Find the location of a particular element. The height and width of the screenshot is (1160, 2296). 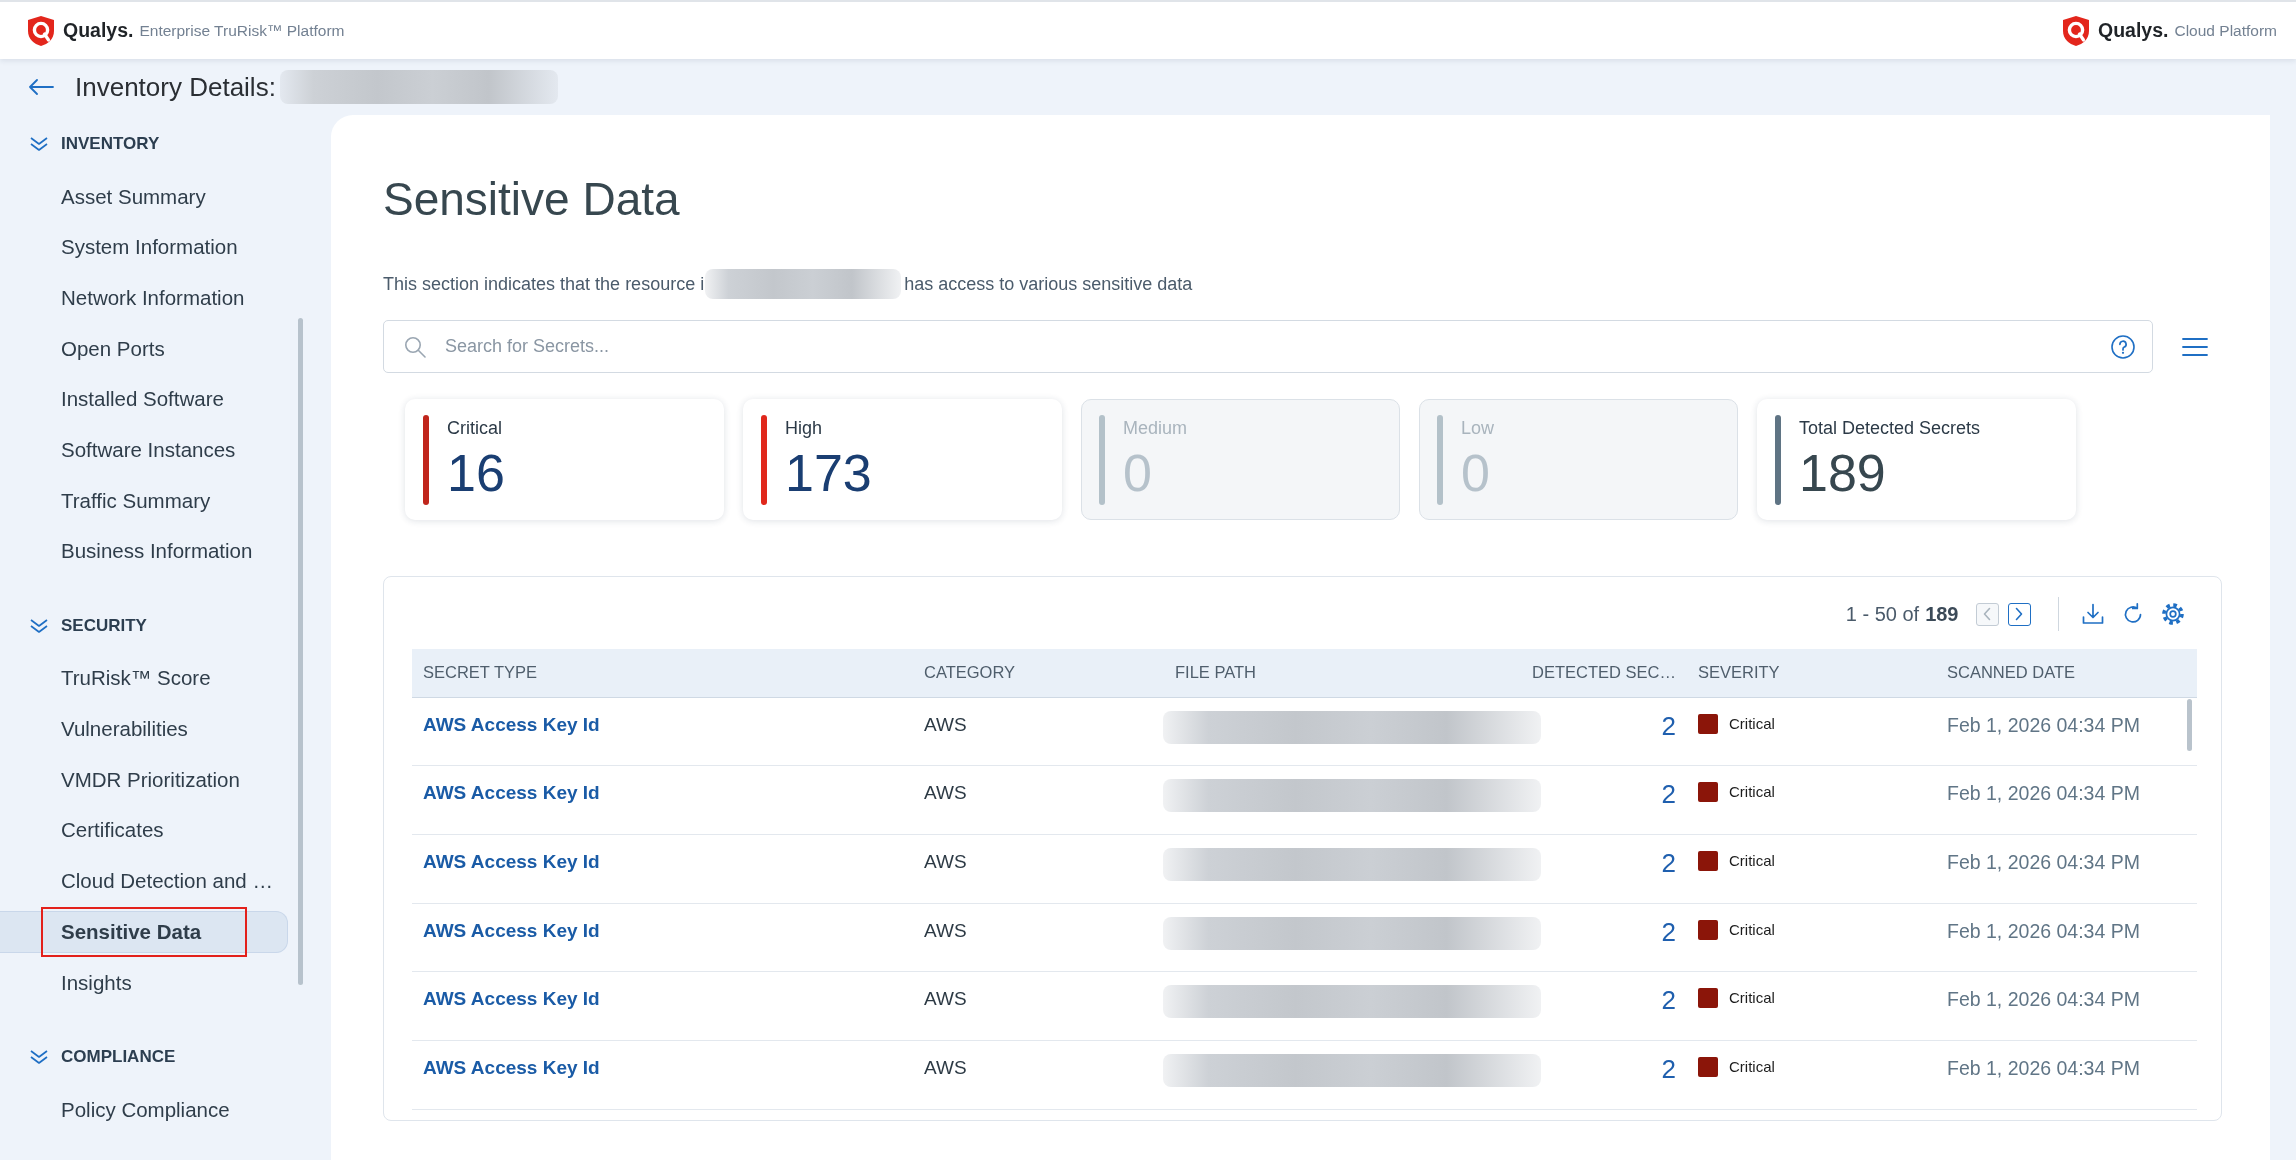

next-page-button is located at coordinates (2019, 614).